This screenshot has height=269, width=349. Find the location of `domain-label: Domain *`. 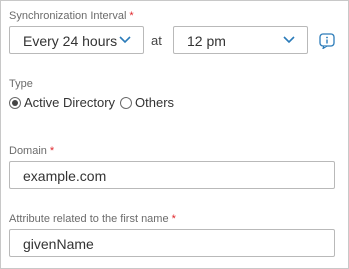

domain-label: Domain * is located at coordinates (31, 151).